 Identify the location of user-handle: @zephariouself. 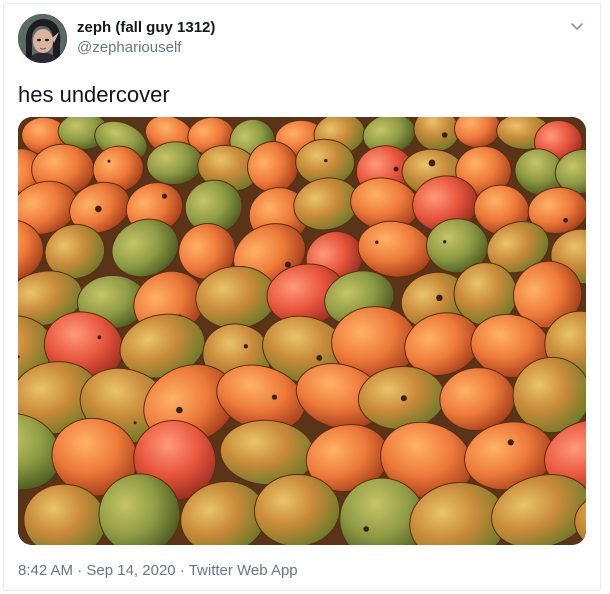
(129, 47).